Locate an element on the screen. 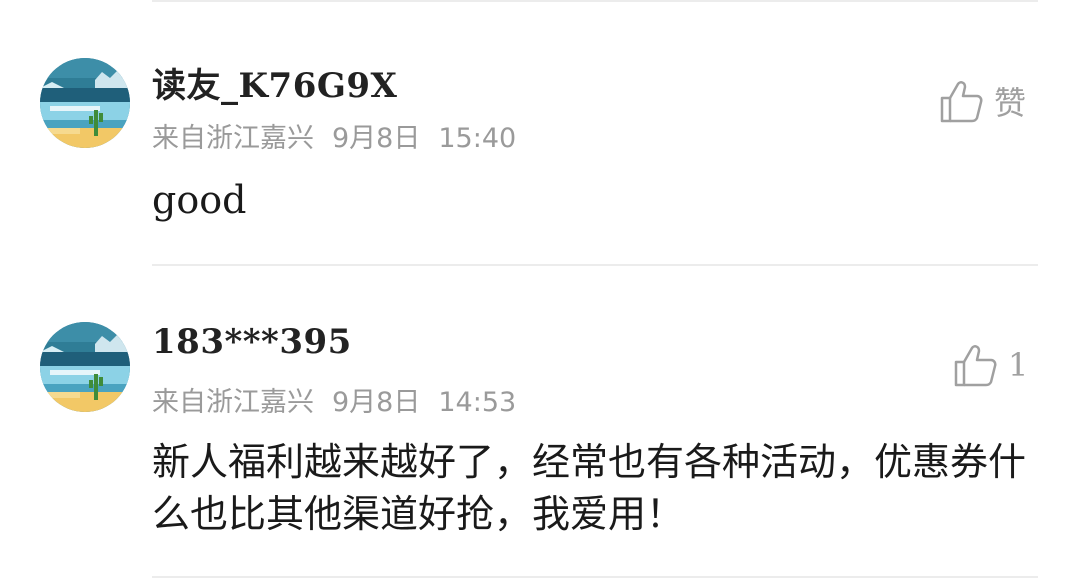 Image resolution: width=1080 pixels, height=580 pixels. comment-body: good is located at coordinates (199, 200).